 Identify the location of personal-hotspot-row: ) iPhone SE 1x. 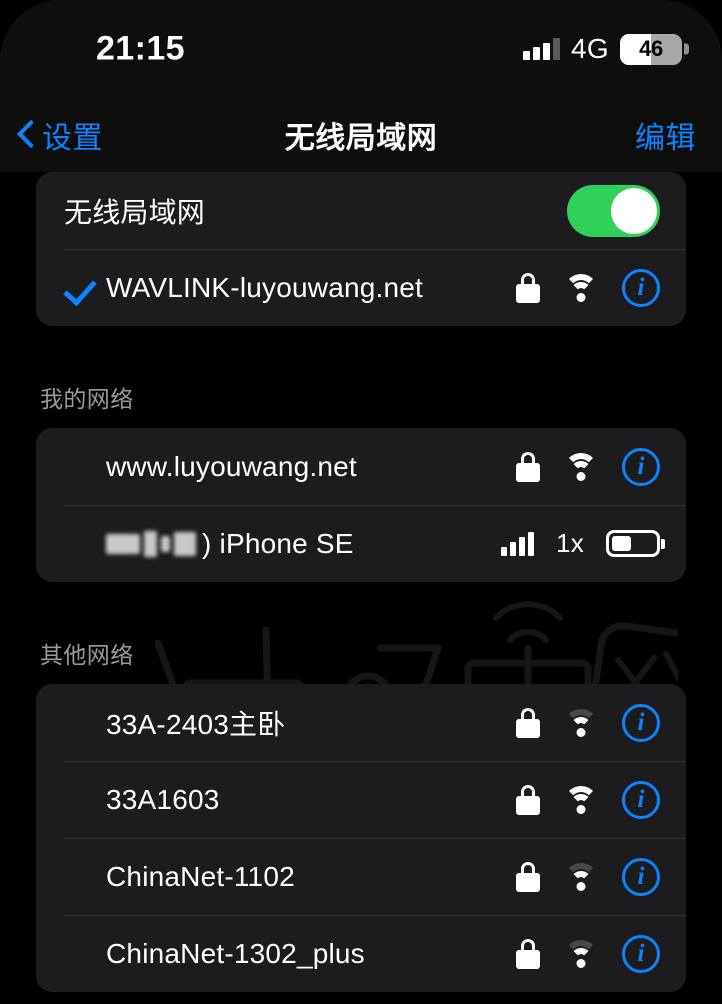
(361, 543).